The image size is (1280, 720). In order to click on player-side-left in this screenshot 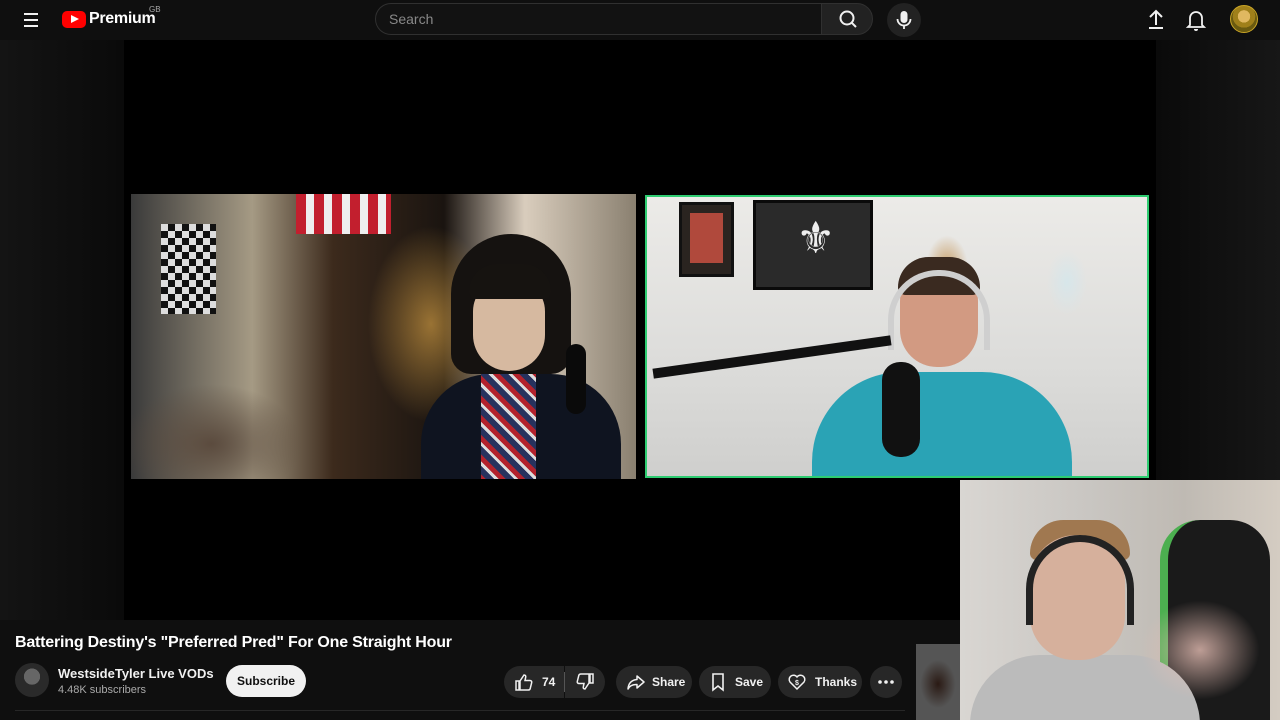, I will do `click(62, 330)`.